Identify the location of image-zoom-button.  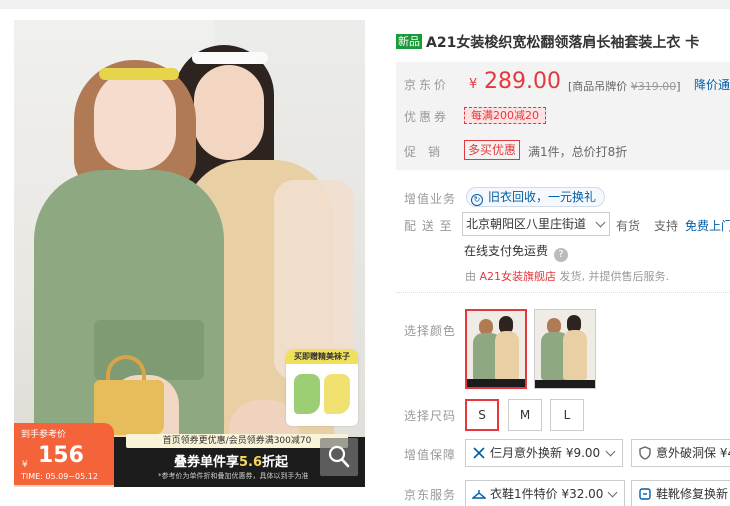
(339, 457).